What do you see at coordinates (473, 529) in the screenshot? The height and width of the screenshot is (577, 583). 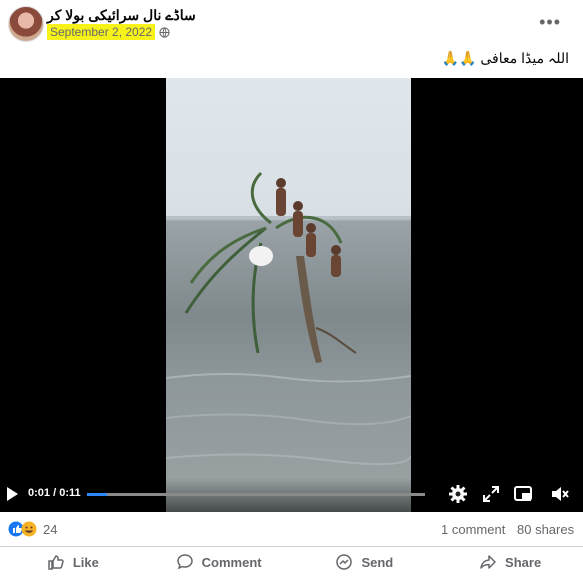 I see `comment-count: 1 comment` at bounding box center [473, 529].